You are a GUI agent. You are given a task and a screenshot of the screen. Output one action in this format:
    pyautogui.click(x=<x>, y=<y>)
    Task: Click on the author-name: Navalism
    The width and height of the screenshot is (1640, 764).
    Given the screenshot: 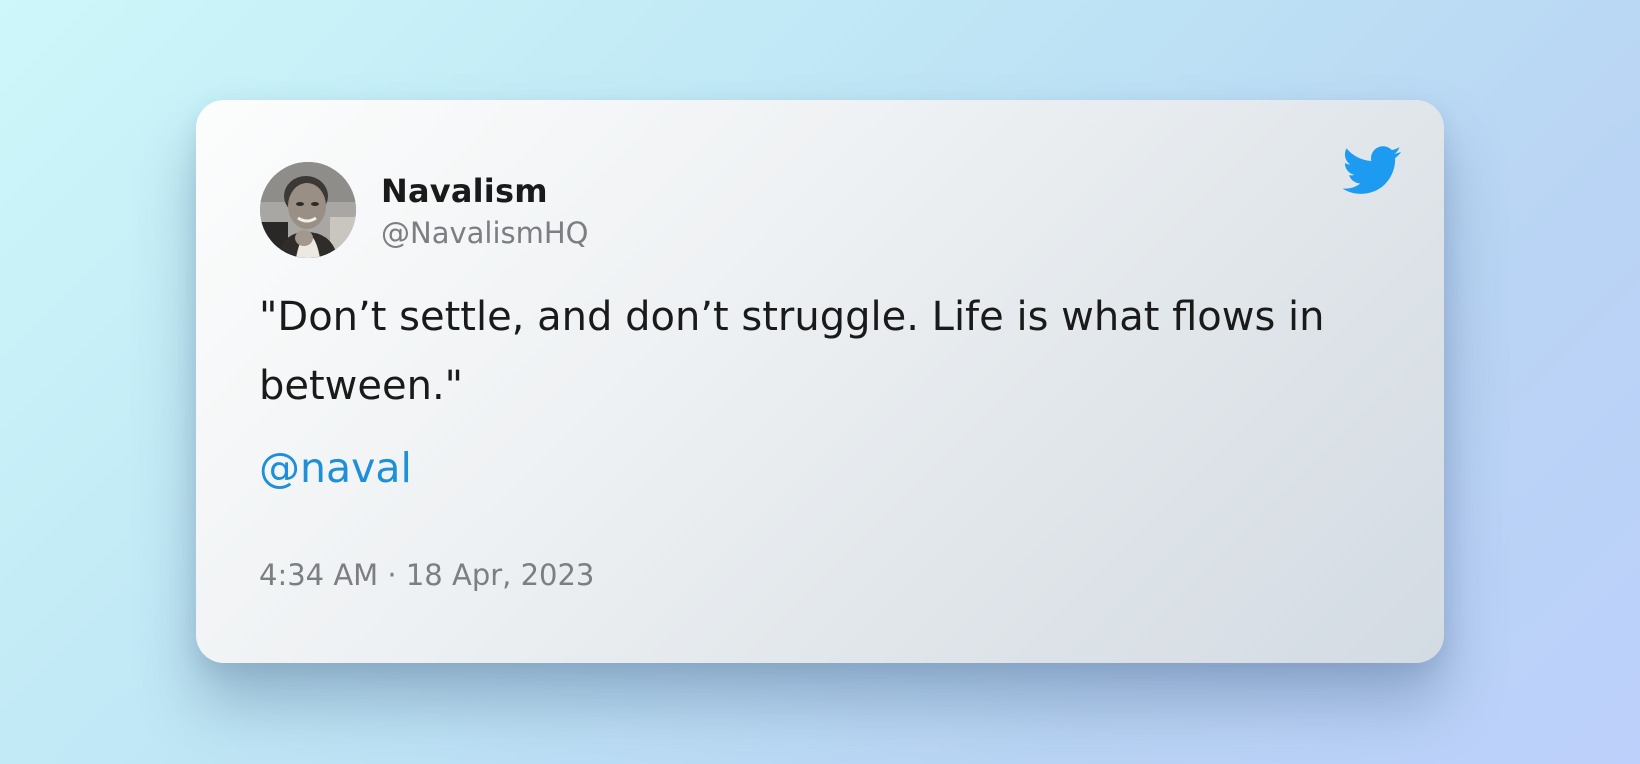 What is the action you would take?
    pyautogui.click(x=464, y=191)
    